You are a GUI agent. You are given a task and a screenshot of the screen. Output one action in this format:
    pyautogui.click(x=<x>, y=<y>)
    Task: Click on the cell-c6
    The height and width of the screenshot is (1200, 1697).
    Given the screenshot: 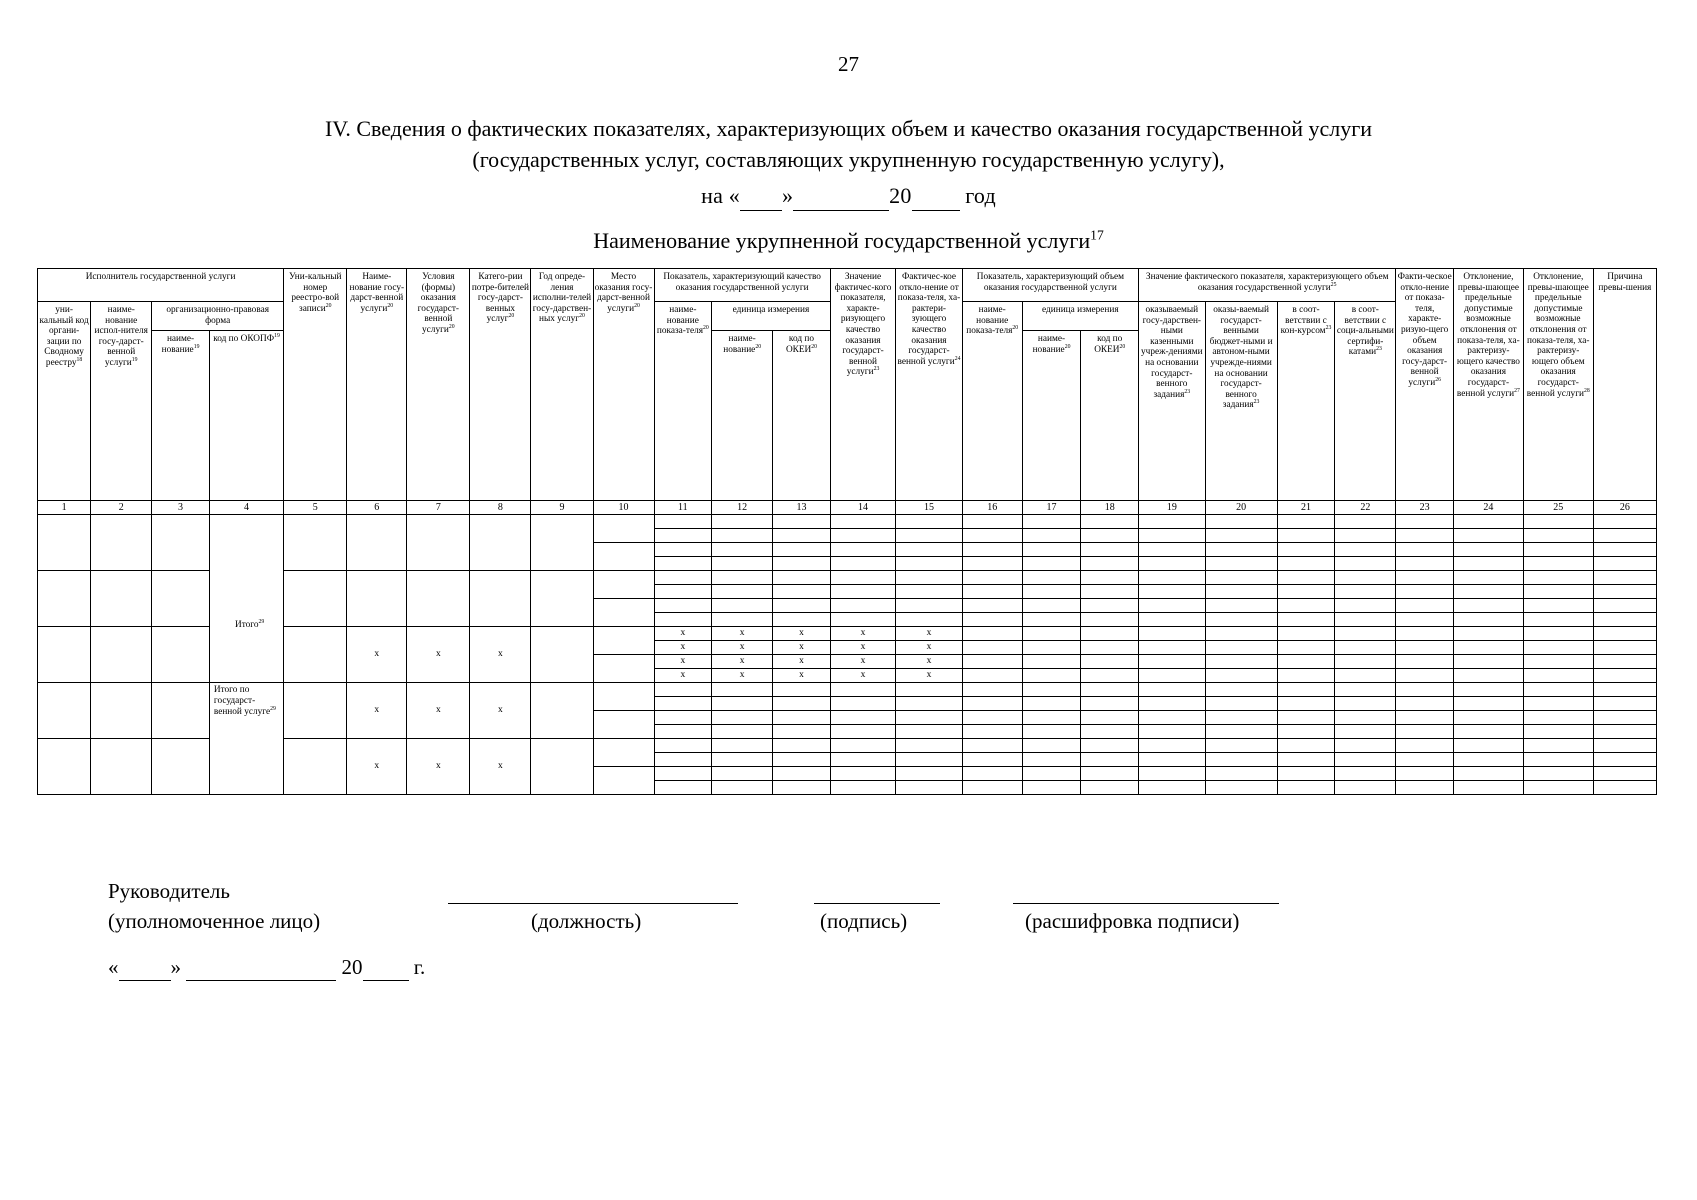 What is the action you would take?
    pyautogui.click(x=377, y=542)
    